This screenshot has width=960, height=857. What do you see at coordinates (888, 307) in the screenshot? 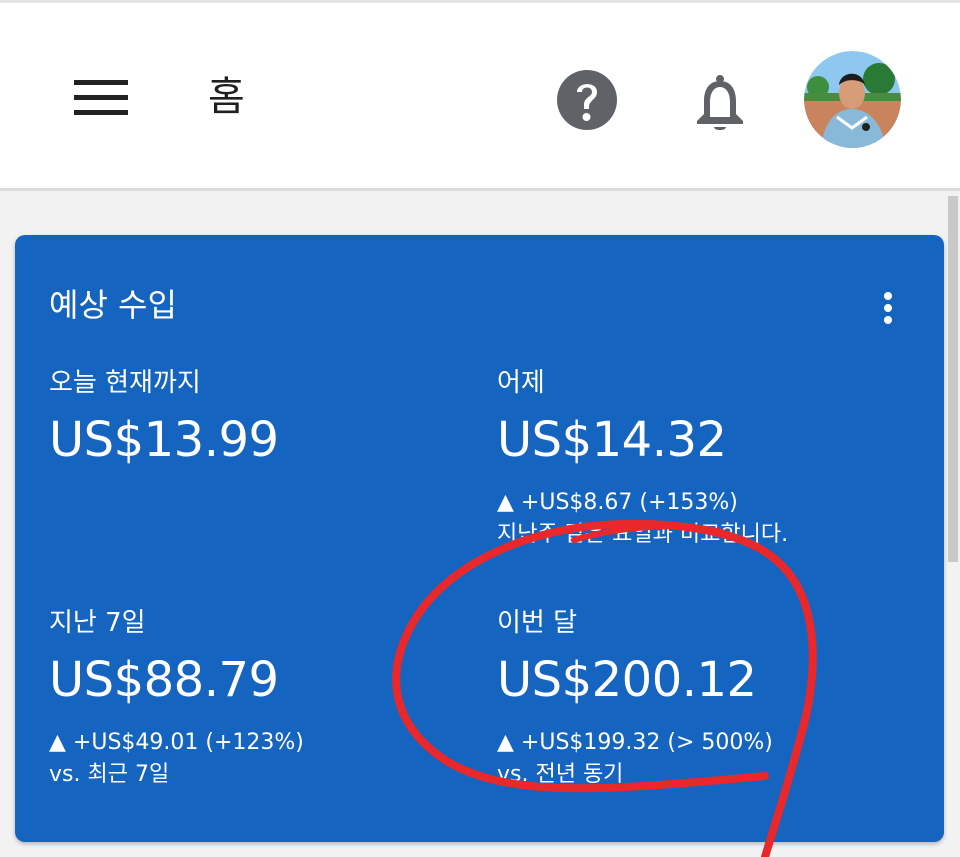
I see `more-vertical-icon` at bounding box center [888, 307].